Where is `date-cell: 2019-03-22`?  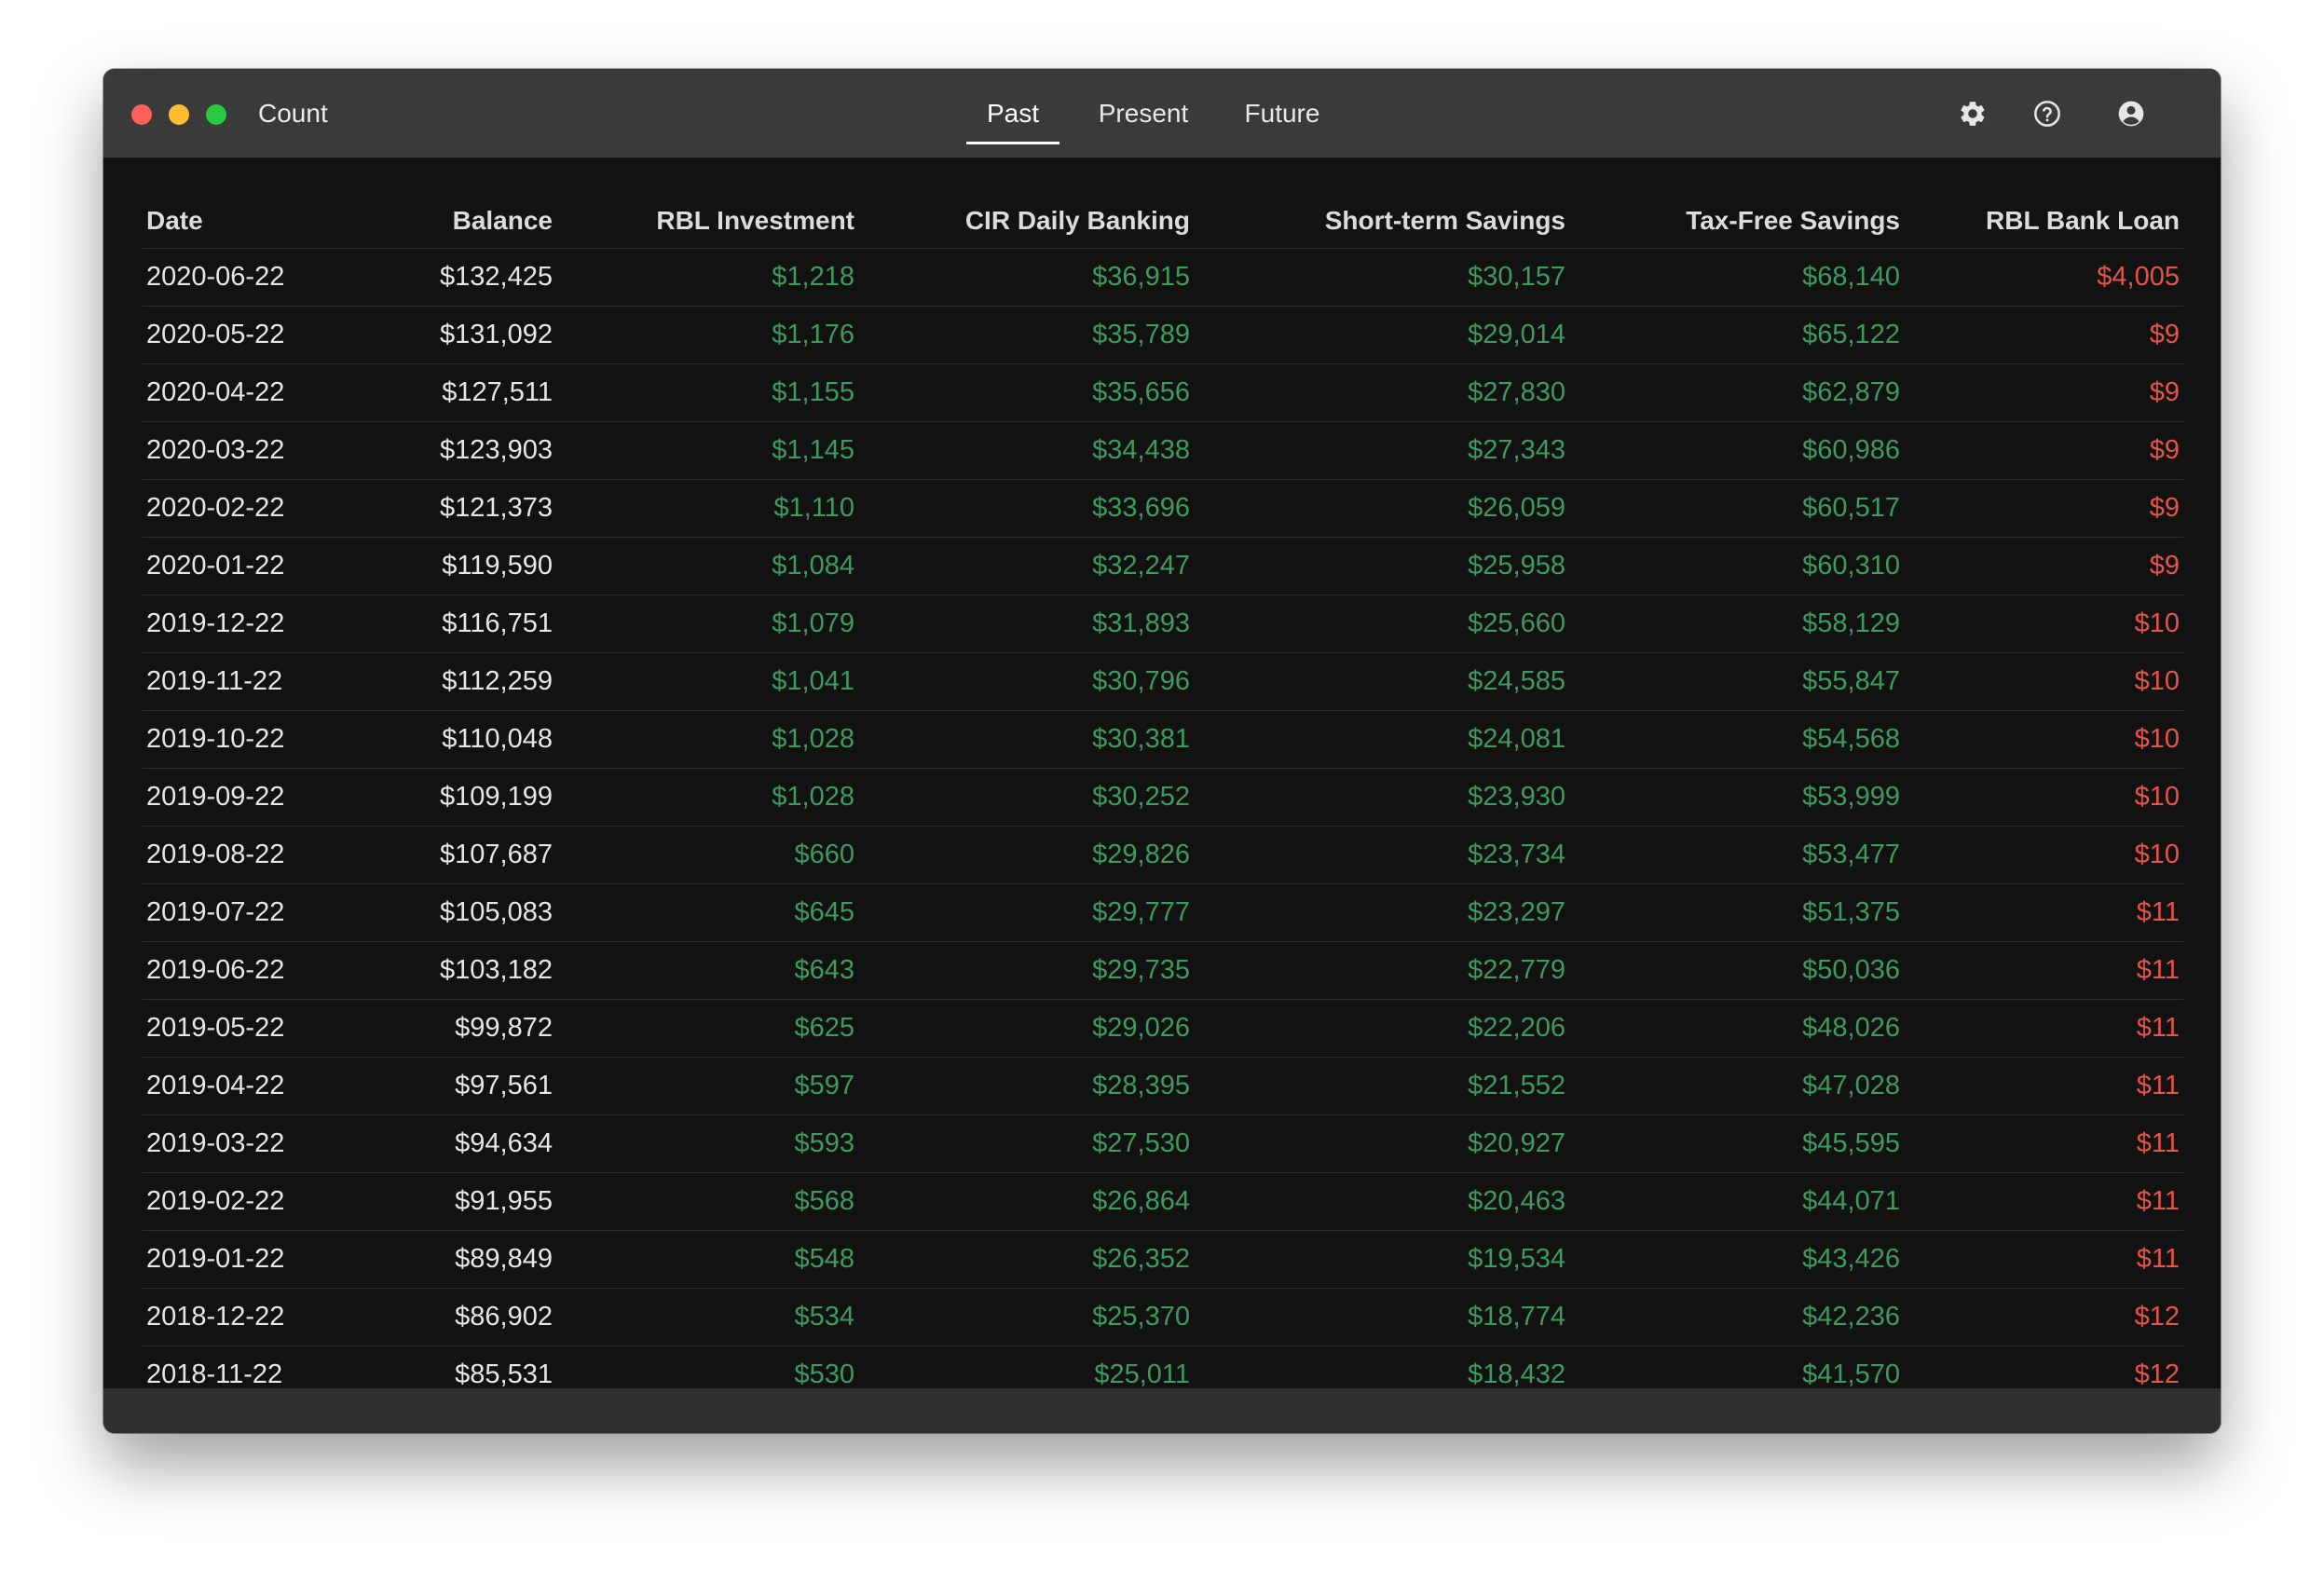 date-cell: 2019-03-22 is located at coordinates (236, 1143).